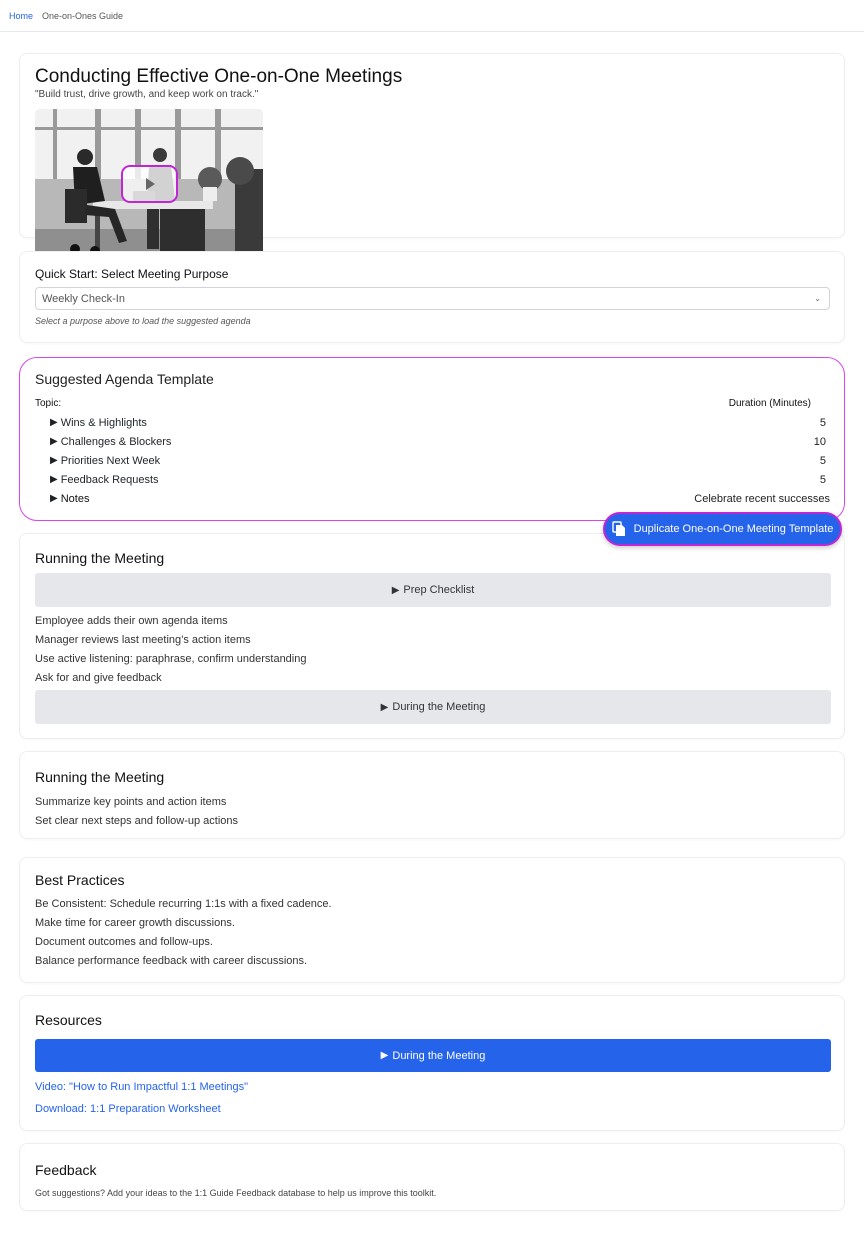 This screenshot has width=864, height=1233. Describe the element at coordinates (128, 1109) in the screenshot. I see `download-resource-link: Download: 1:1 Preparation Worksheet` at that location.